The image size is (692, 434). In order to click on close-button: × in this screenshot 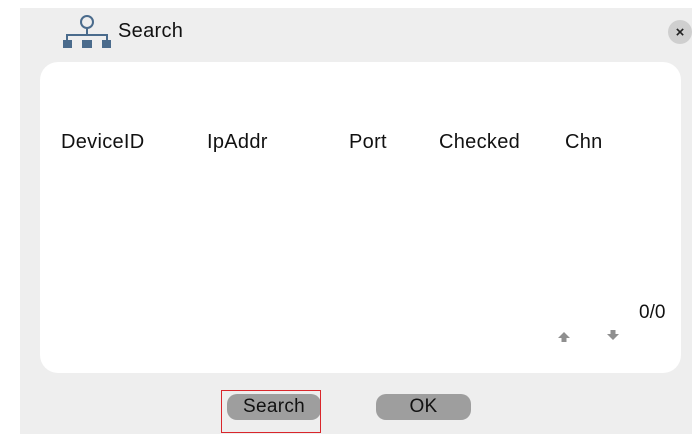, I will do `click(680, 32)`.